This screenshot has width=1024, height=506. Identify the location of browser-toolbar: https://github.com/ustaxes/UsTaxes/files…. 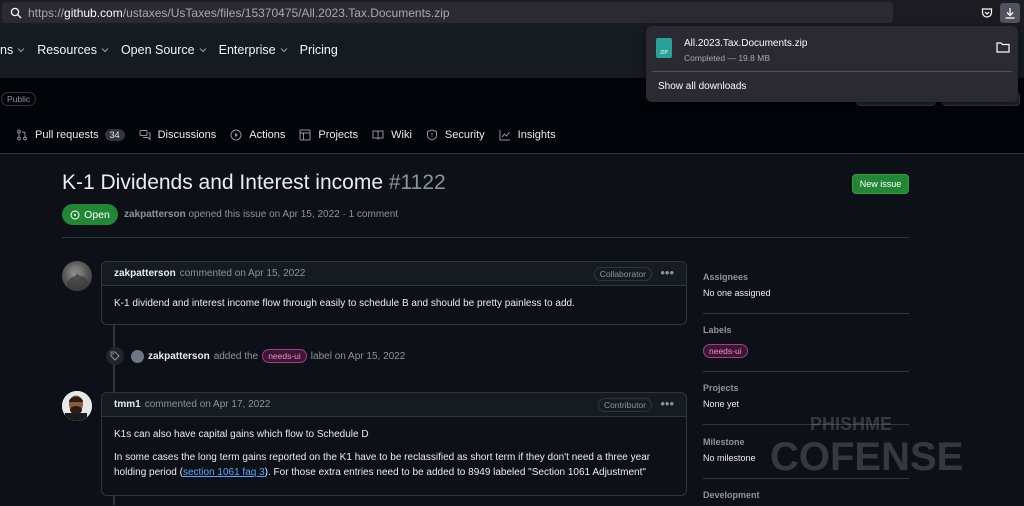
(512, 13).